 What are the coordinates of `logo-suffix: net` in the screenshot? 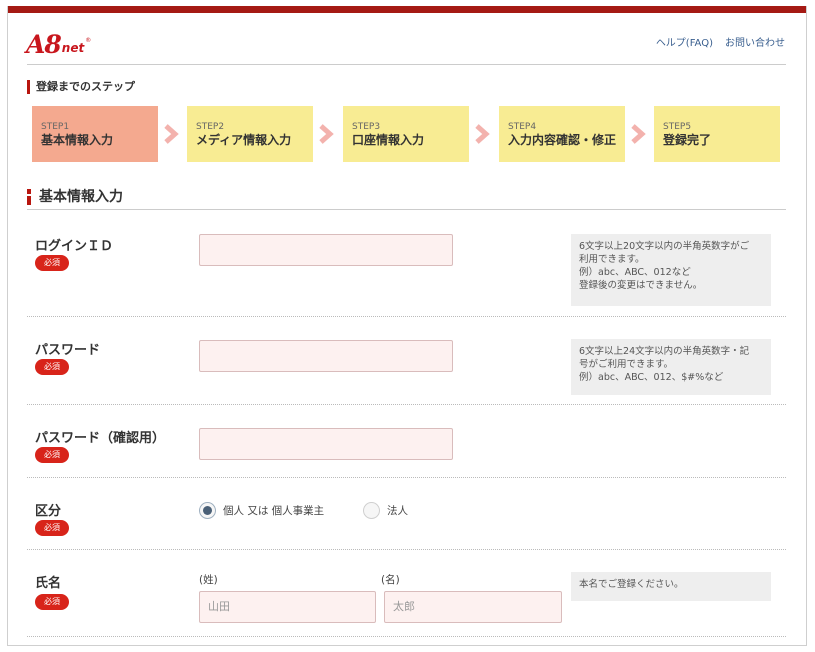 It's located at (73, 48).